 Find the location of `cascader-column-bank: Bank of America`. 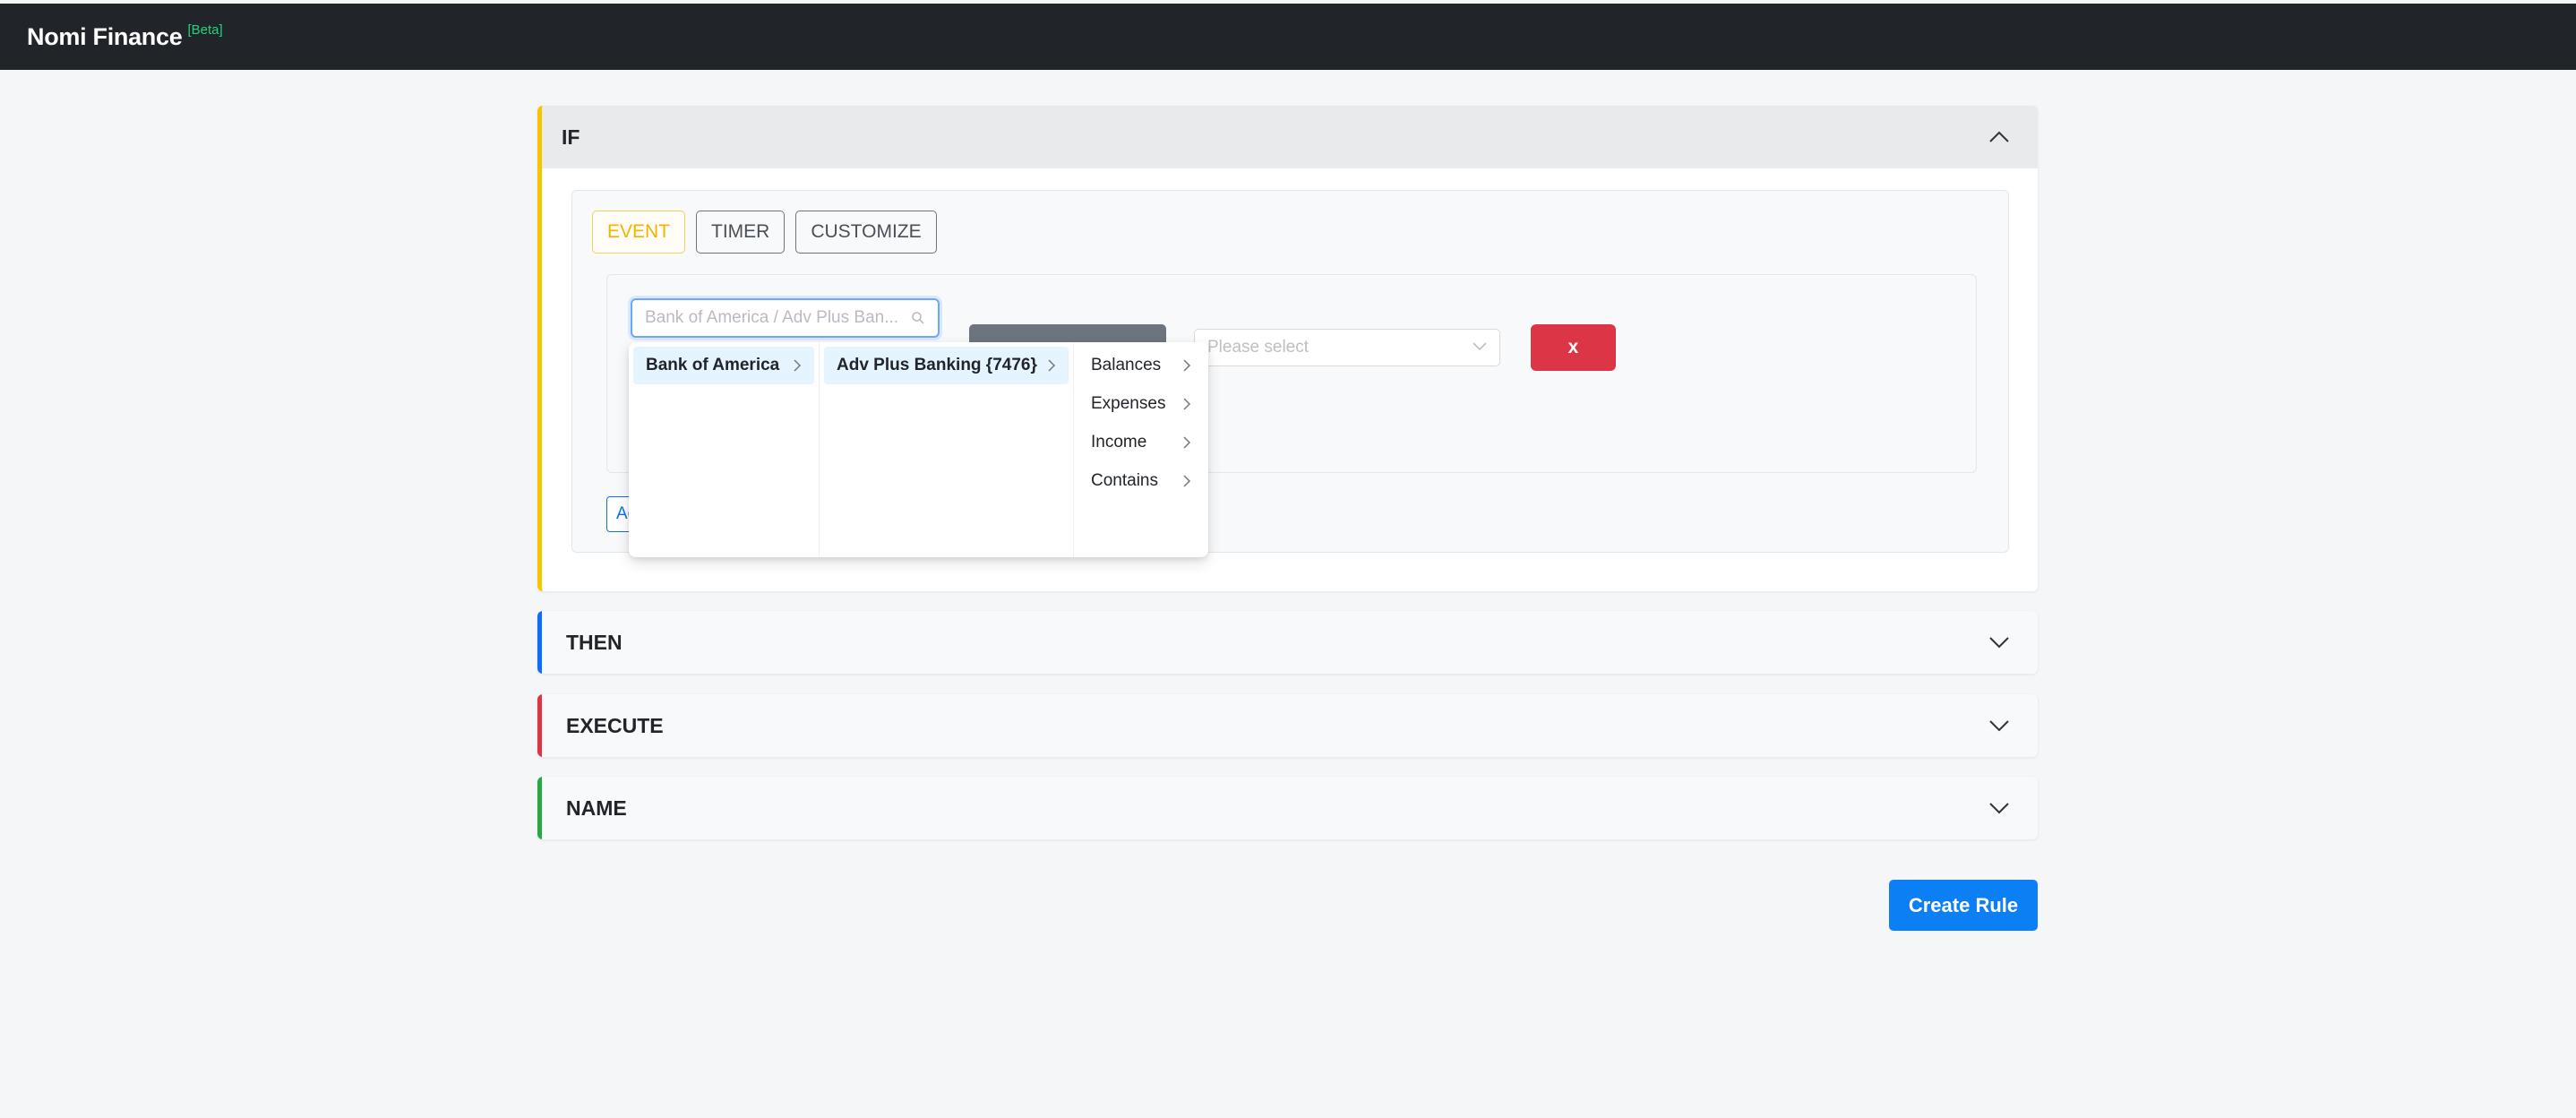

cascader-column-bank: Bank of America is located at coordinates (724, 449).